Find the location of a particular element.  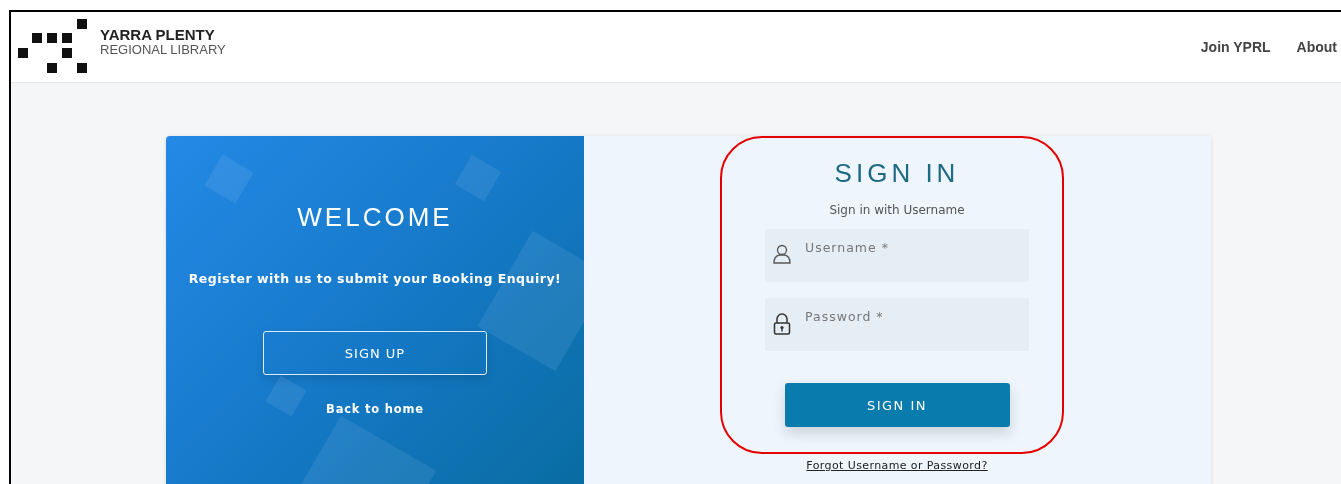

nav-link: About is located at coordinates (1316, 47).